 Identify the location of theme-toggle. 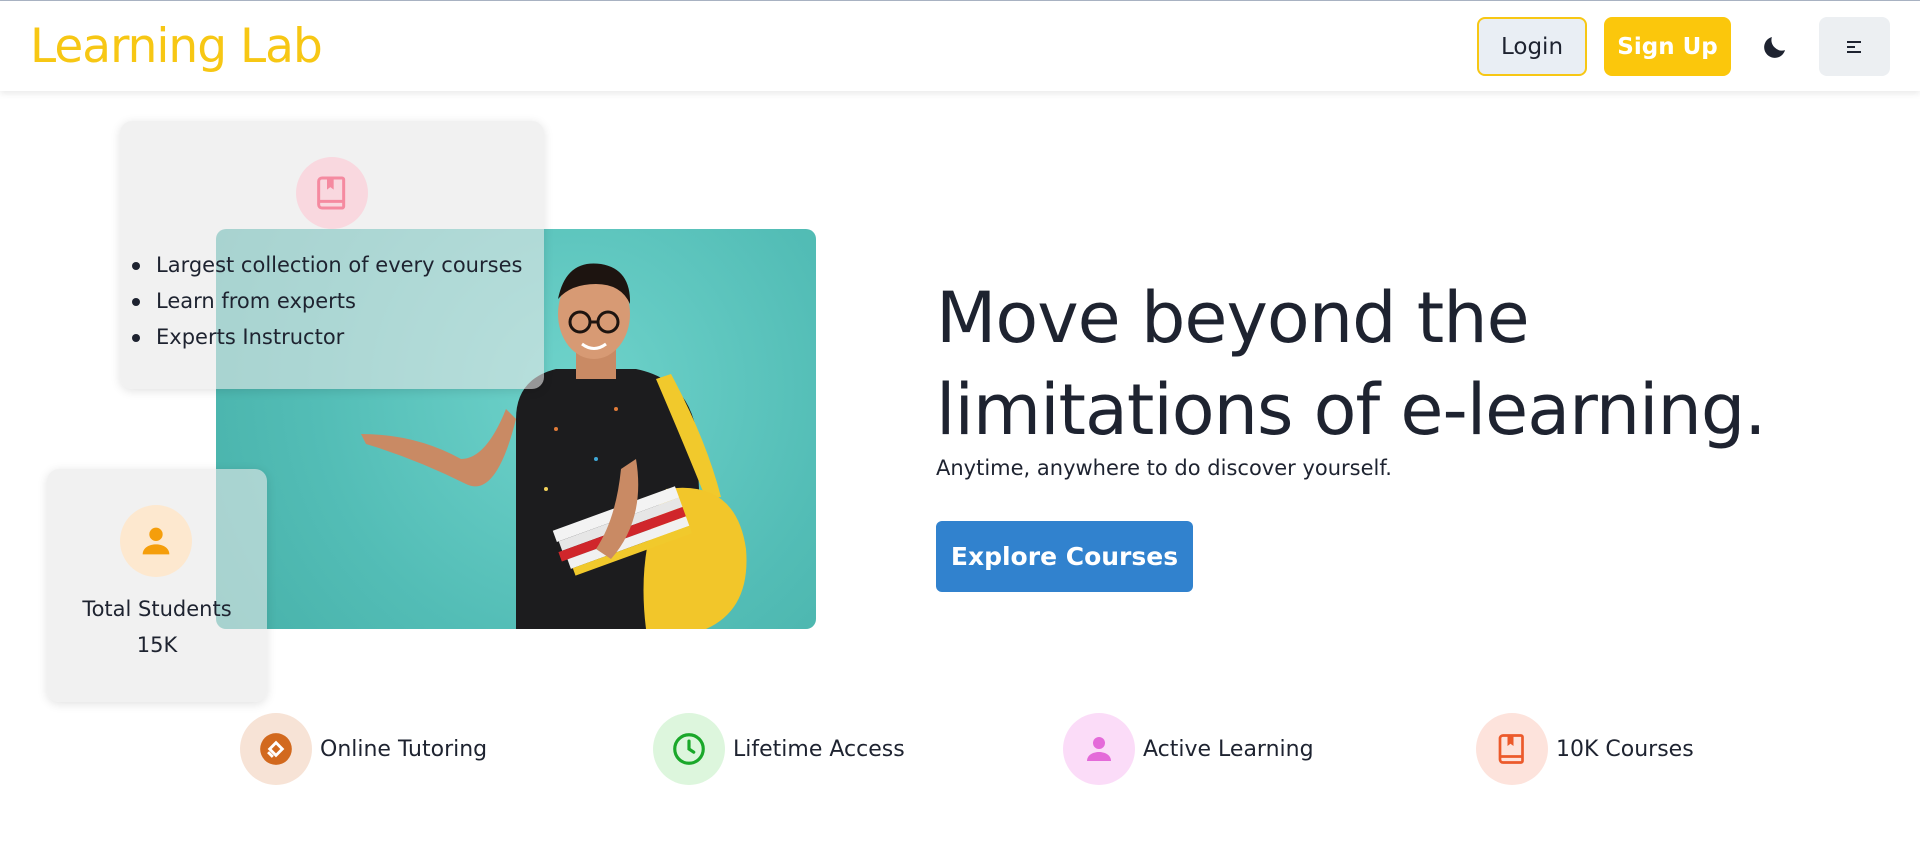
(1775, 47).